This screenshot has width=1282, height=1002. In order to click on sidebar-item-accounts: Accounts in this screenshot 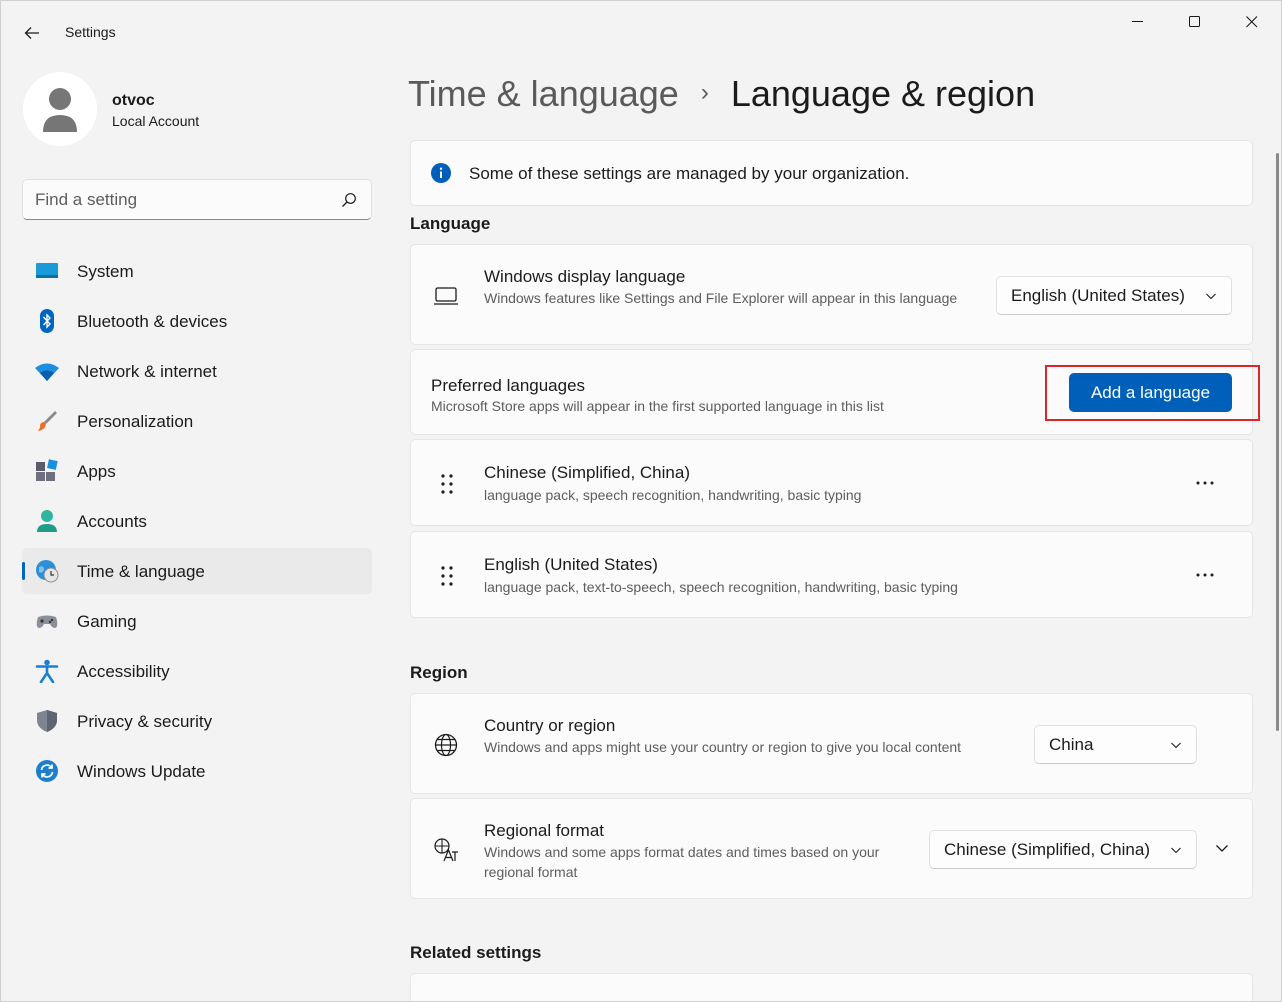, I will do `click(197, 521)`.